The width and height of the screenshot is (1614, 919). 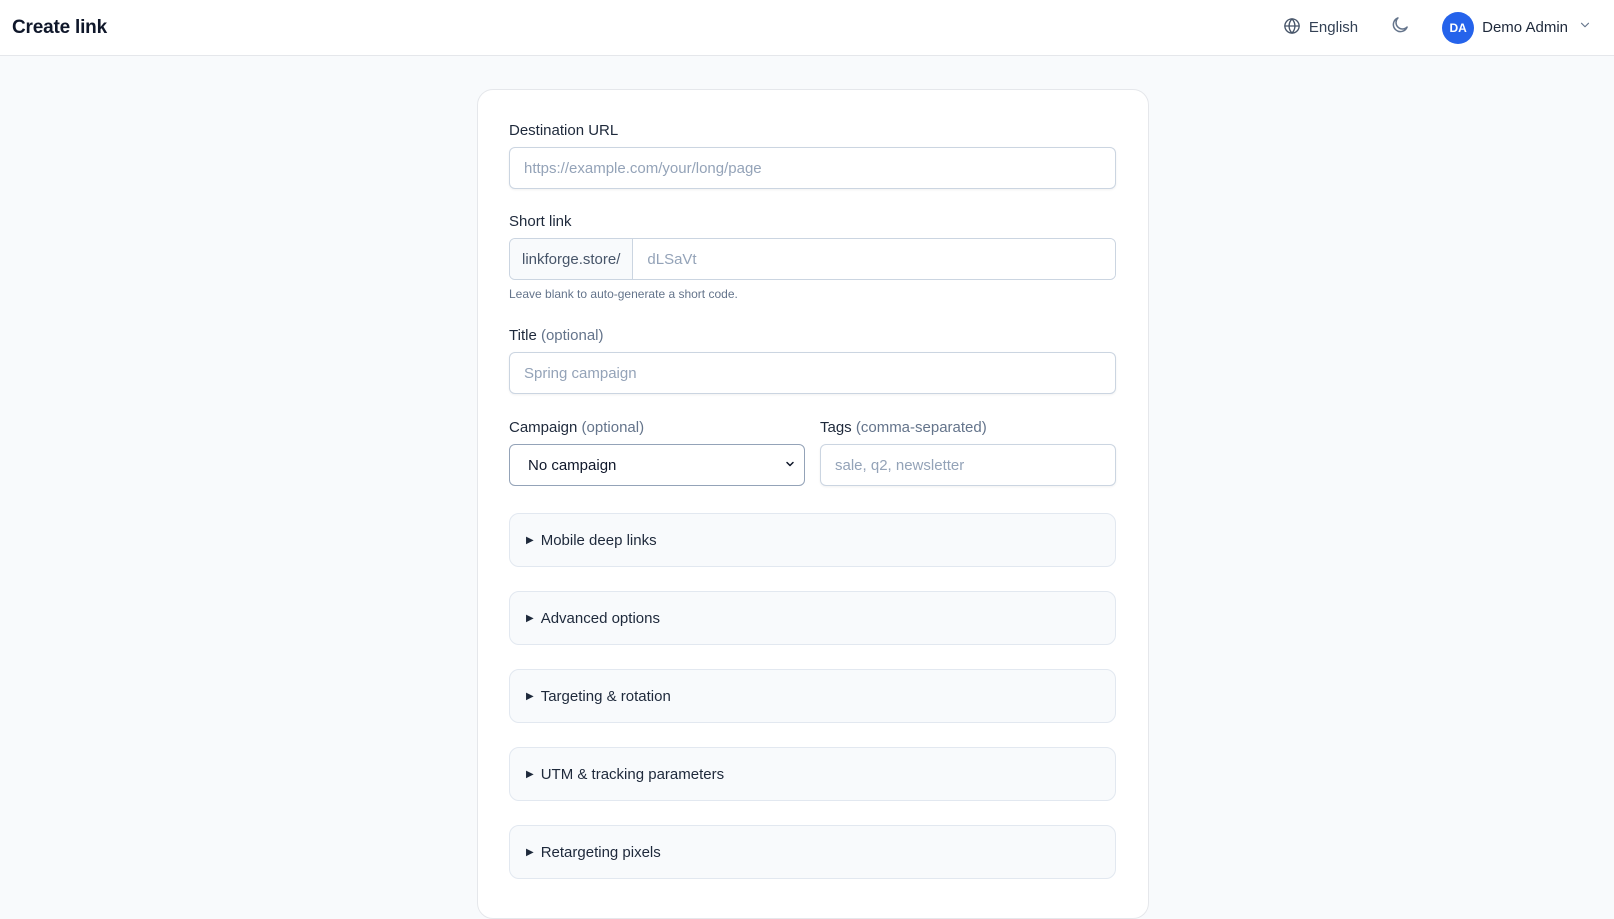 What do you see at coordinates (812, 852) in the screenshot?
I see `section-retargeting-pixels: ▶ Retargeting pixels` at bounding box center [812, 852].